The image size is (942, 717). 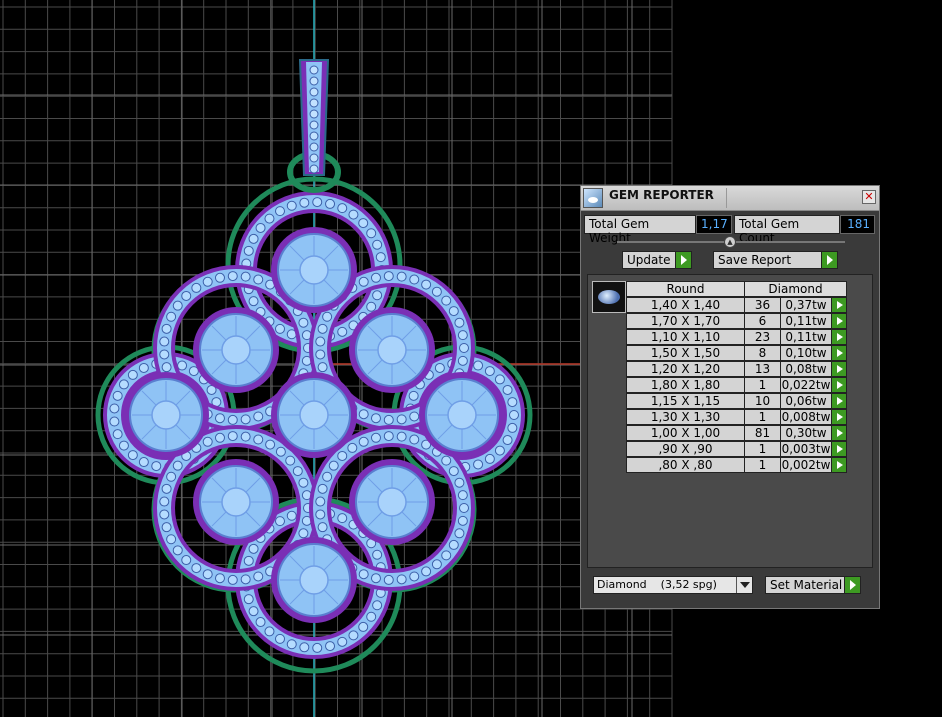 I want to click on gem-weight-cell: 0,008tw, so click(x=806, y=417).